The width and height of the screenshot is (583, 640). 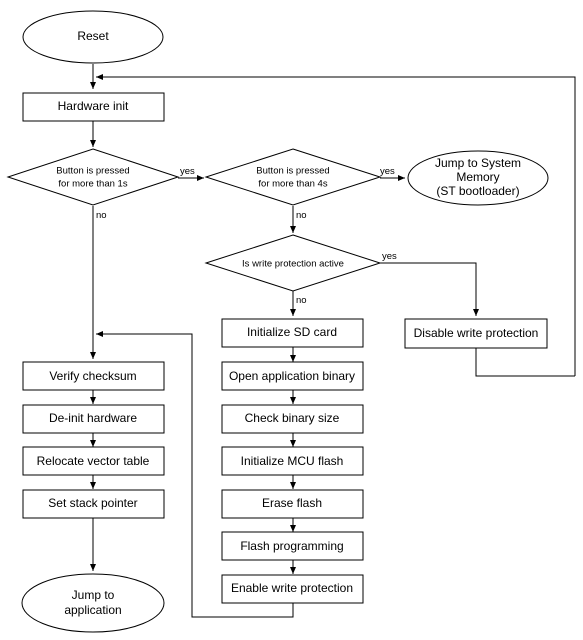 I want to click on node-init-sd-label: Initialize SD card, so click(x=292, y=332).